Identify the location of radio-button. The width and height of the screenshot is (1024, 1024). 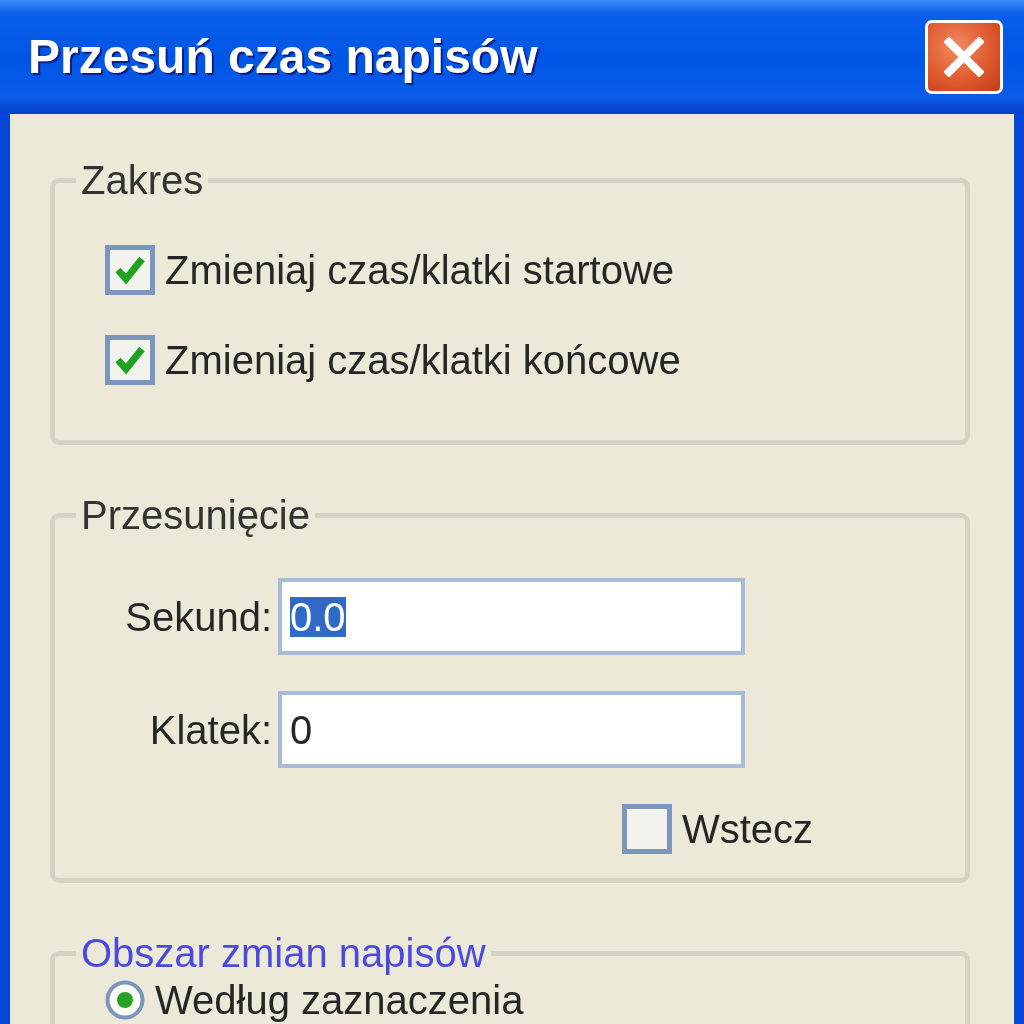
(125, 1000).